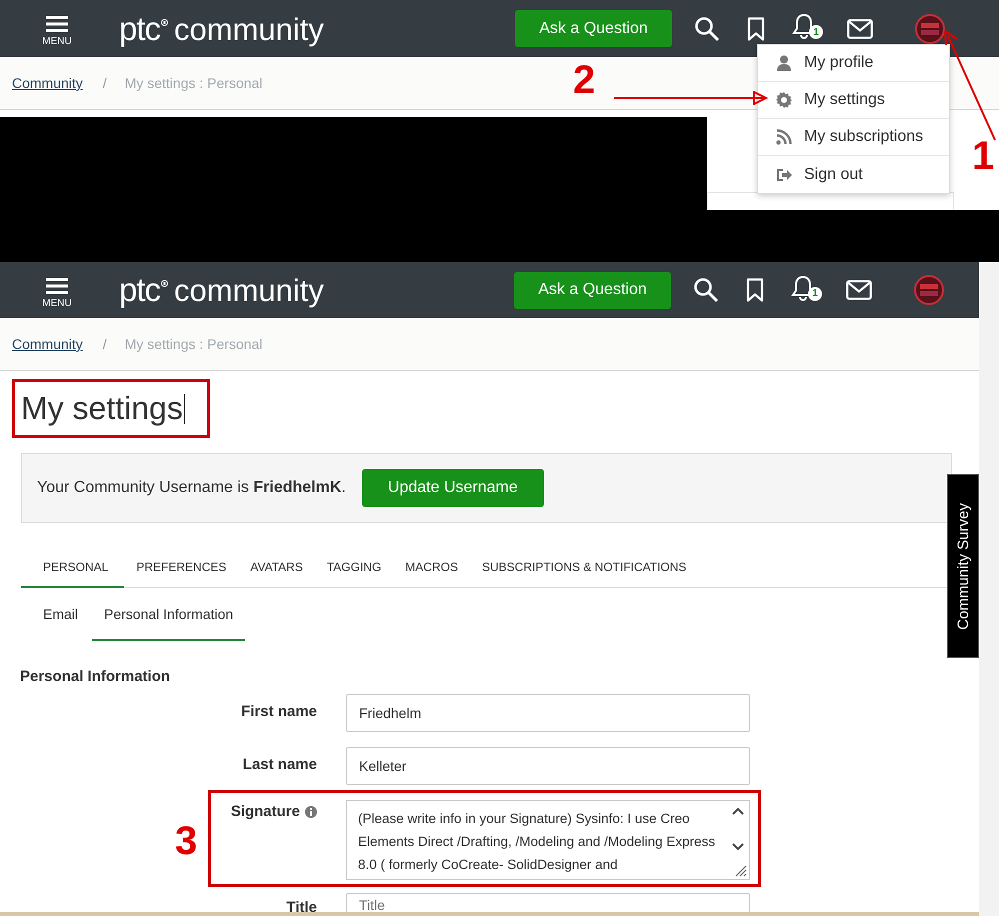  What do you see at coordinates (853, 174) in the screenshot?
I see `menu-item: Sign out` at bounding box center [853, 174].